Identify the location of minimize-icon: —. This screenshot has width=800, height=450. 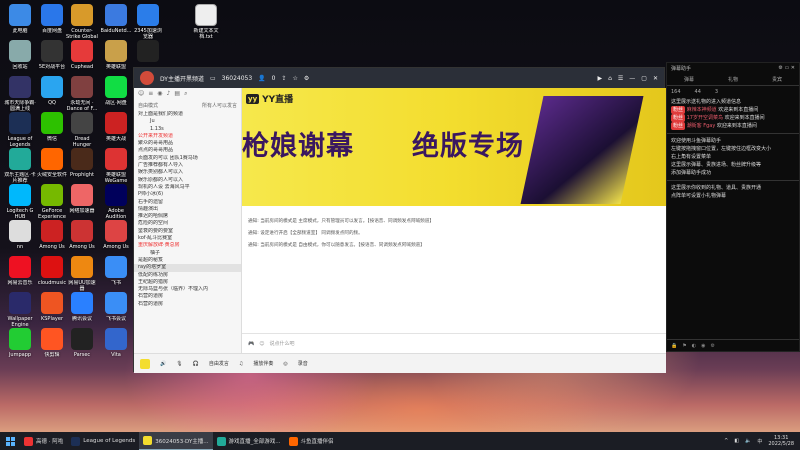
(632, 78).